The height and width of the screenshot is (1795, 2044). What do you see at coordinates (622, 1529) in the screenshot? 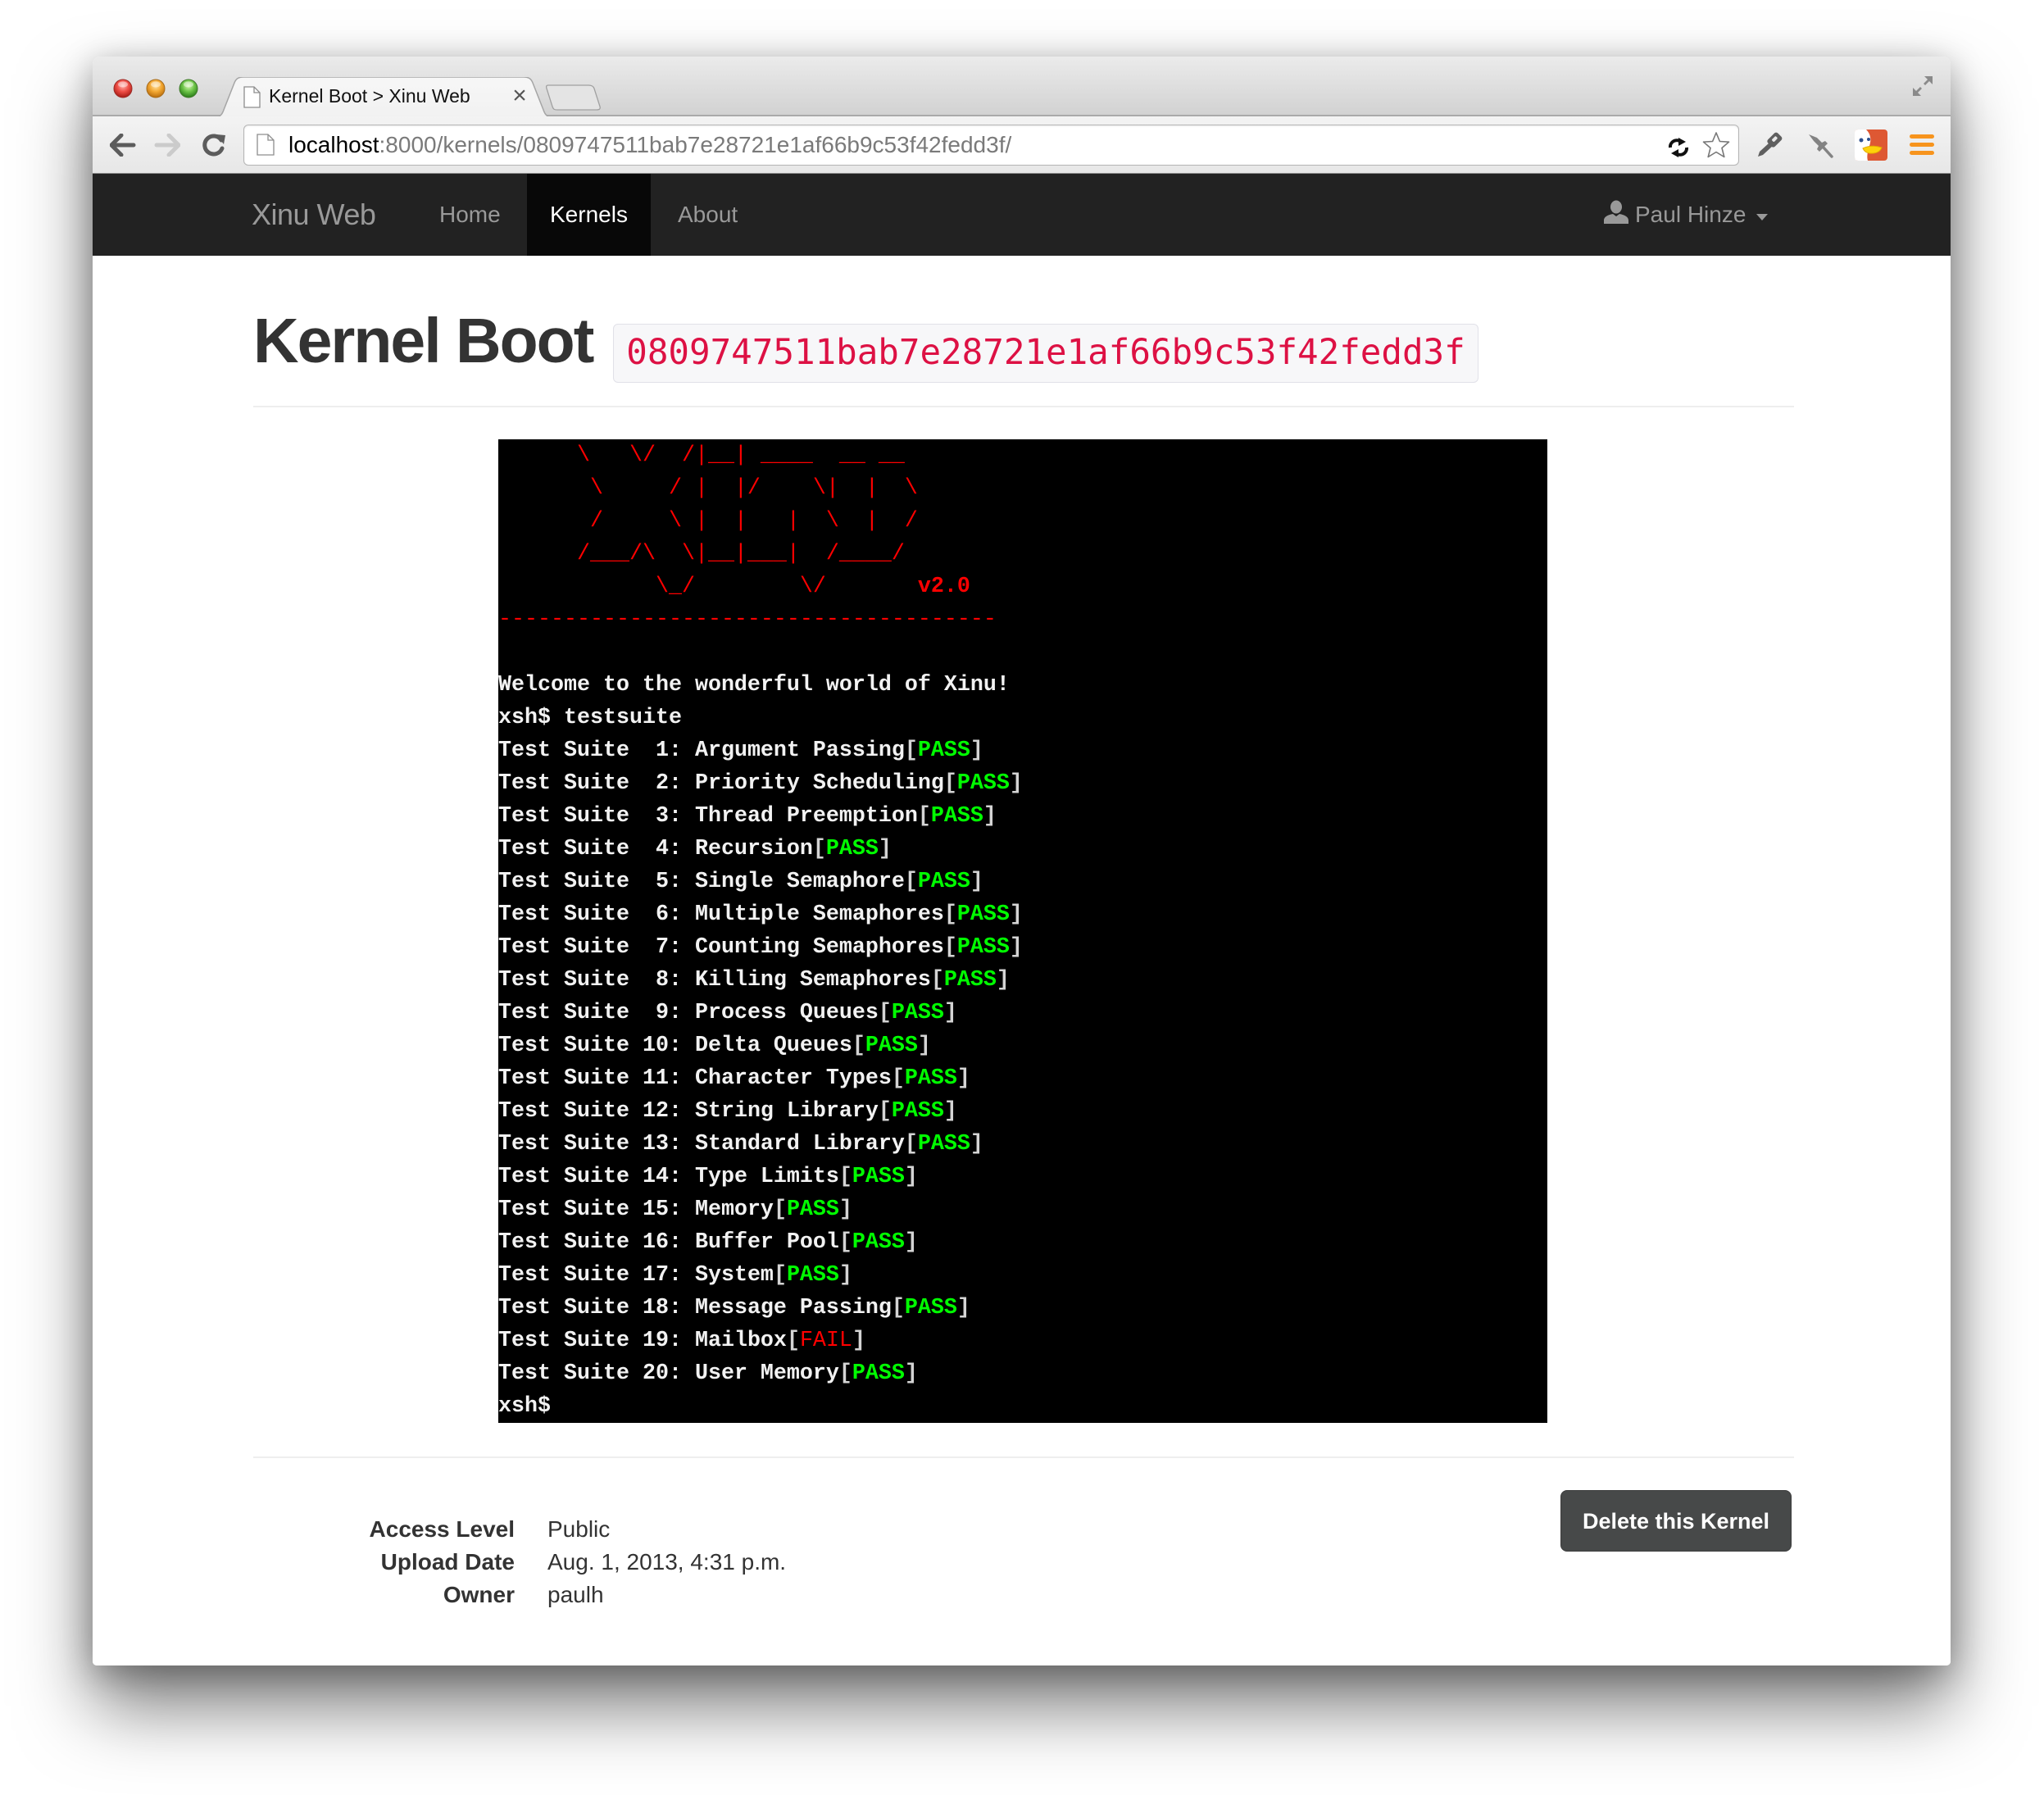
I see `detail-row-access-level: Access Level Public` at bounding box center [622, 1529].